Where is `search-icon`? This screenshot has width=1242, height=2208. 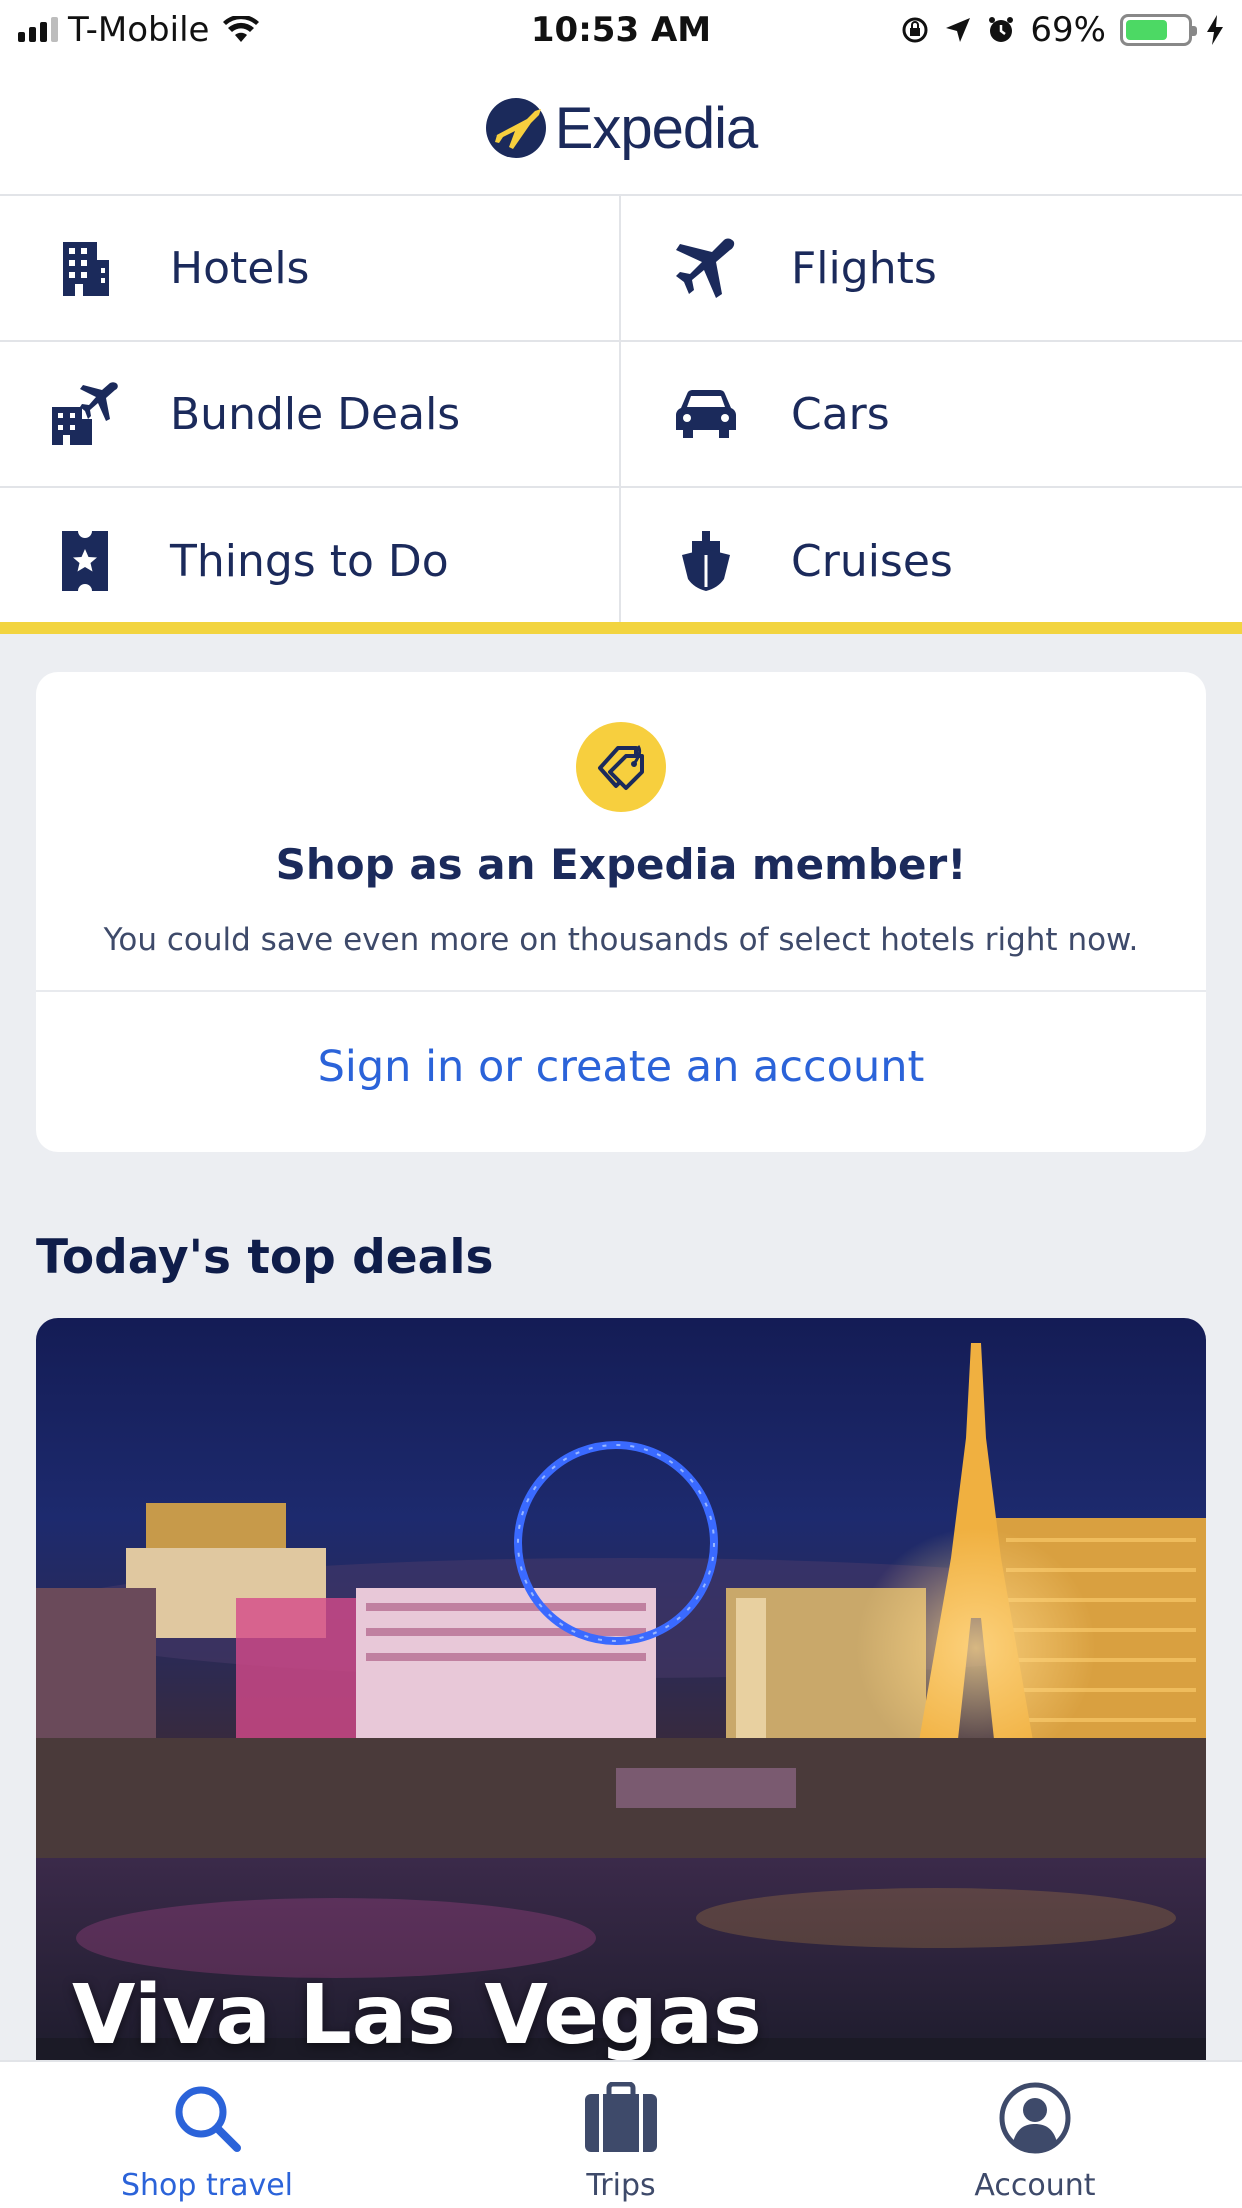
search-icon is located at coordinates (207, 2118).